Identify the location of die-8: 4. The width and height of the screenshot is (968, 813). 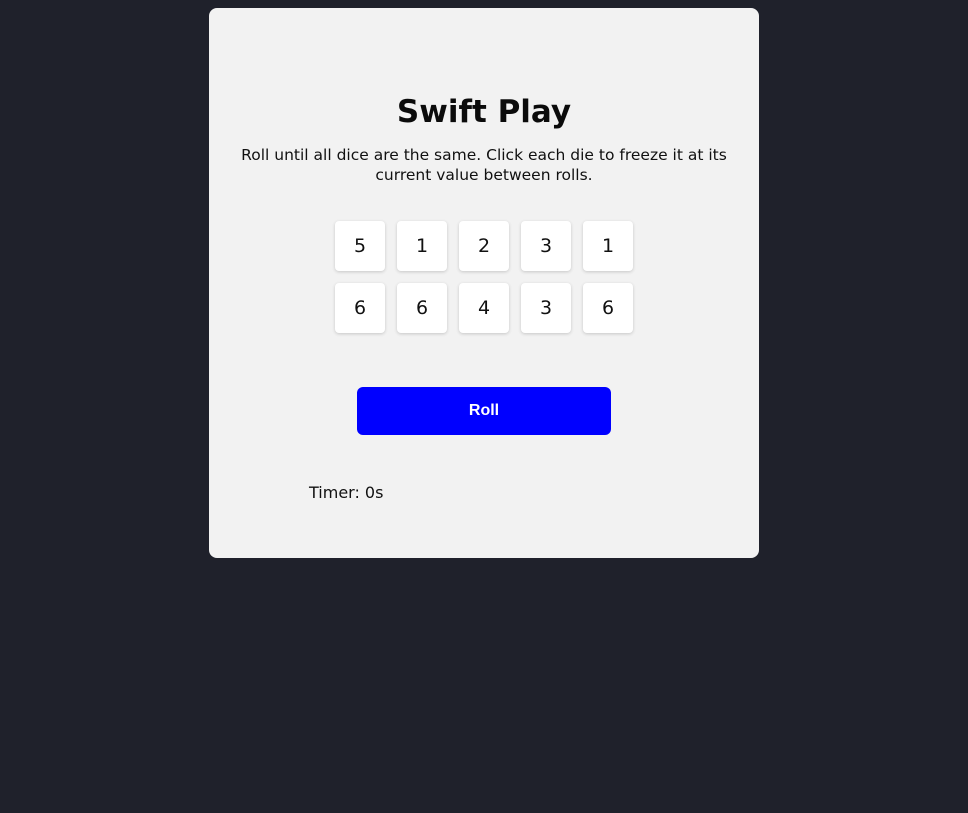
(484, 308).